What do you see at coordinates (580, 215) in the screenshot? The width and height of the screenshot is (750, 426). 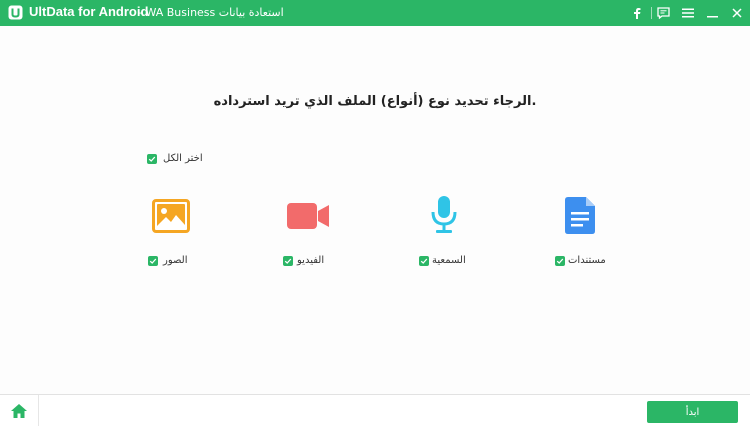 I see `document-icon` at bounding box center [580, 215].